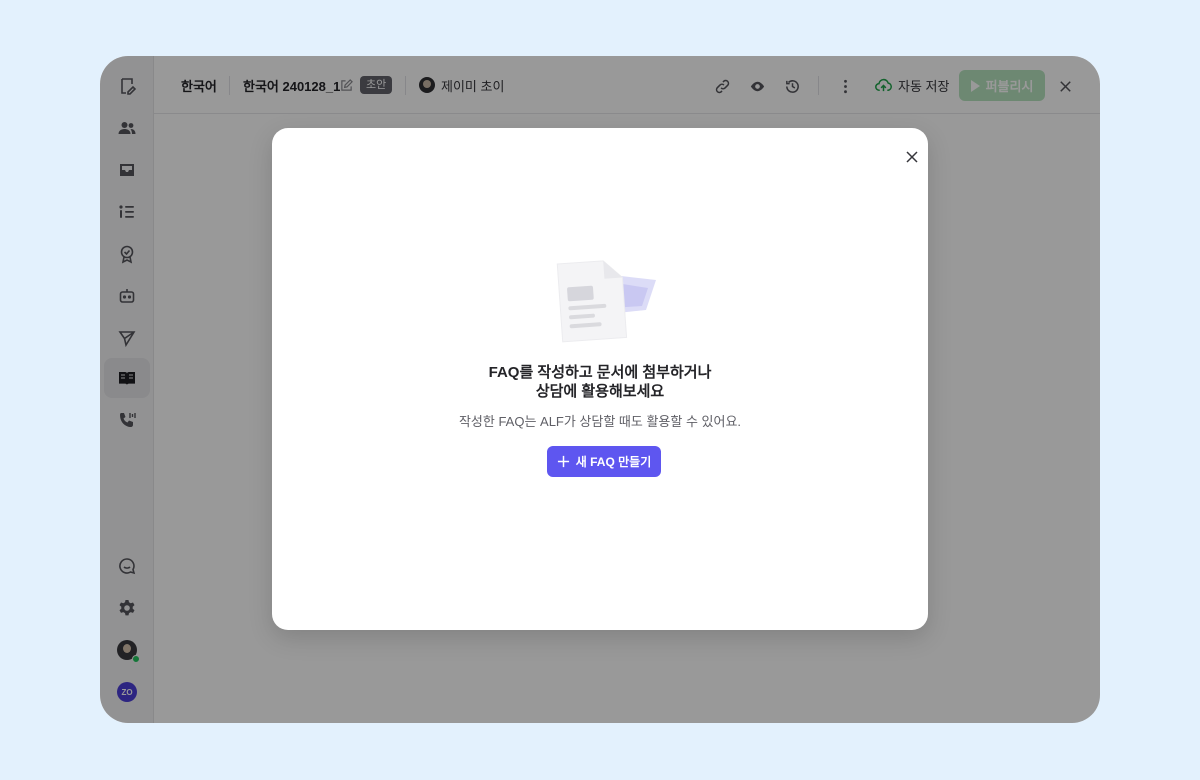 Image resolution: width=1200 pixels, height=780 pixels. I want to click on modal-title-line1: FAQ를 작성하고 문서에 첨부하거나, so click(600, 372).